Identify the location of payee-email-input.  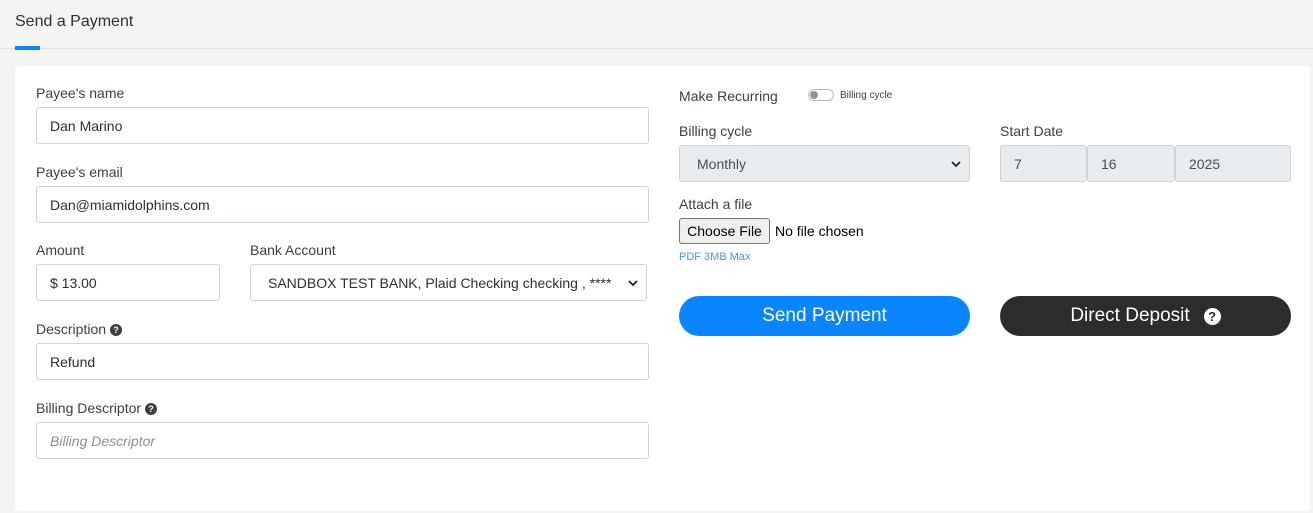
(342, 204).